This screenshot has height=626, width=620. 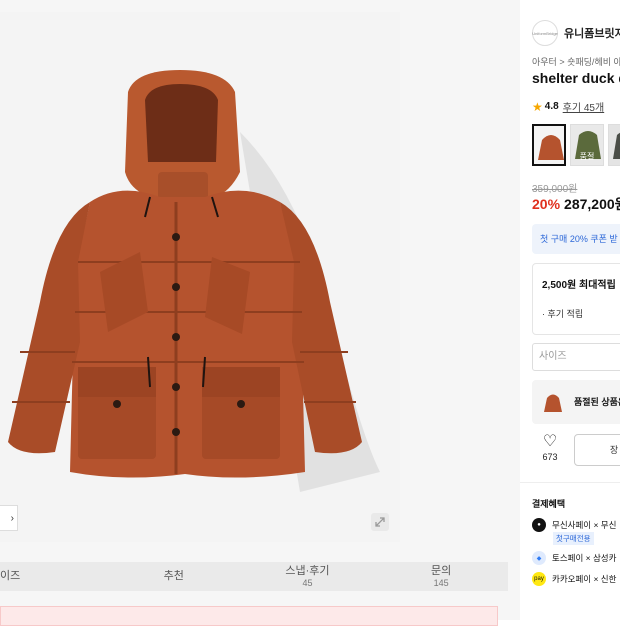 I want to click on original-price: 359,000원, so click(x=555, y=189).